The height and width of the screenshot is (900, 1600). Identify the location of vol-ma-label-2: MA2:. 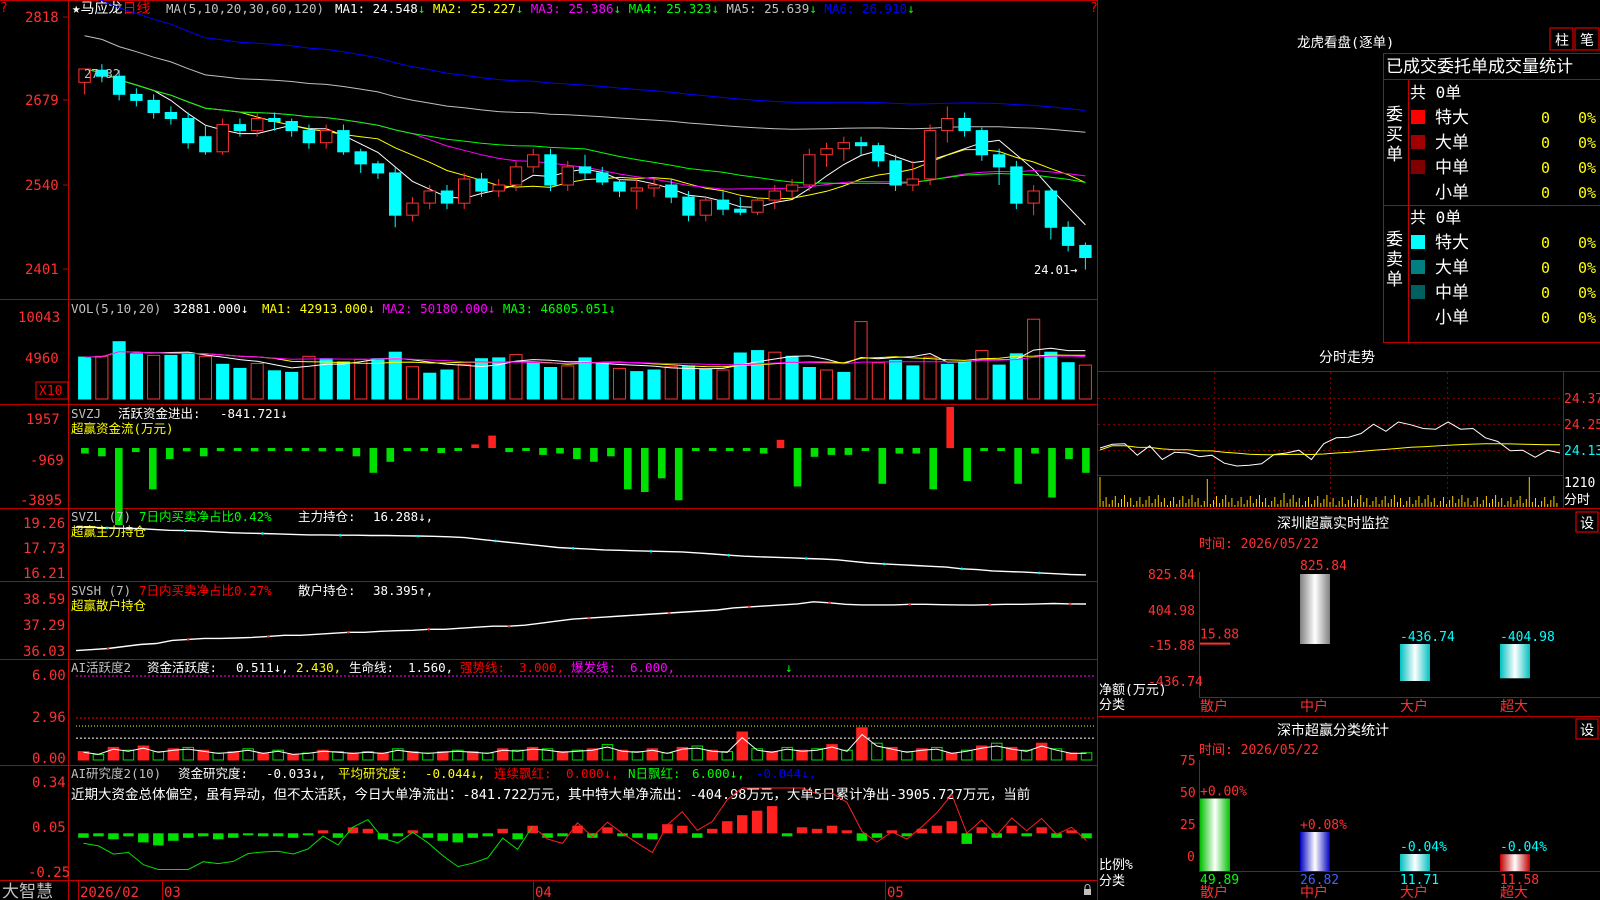
(394, 308).